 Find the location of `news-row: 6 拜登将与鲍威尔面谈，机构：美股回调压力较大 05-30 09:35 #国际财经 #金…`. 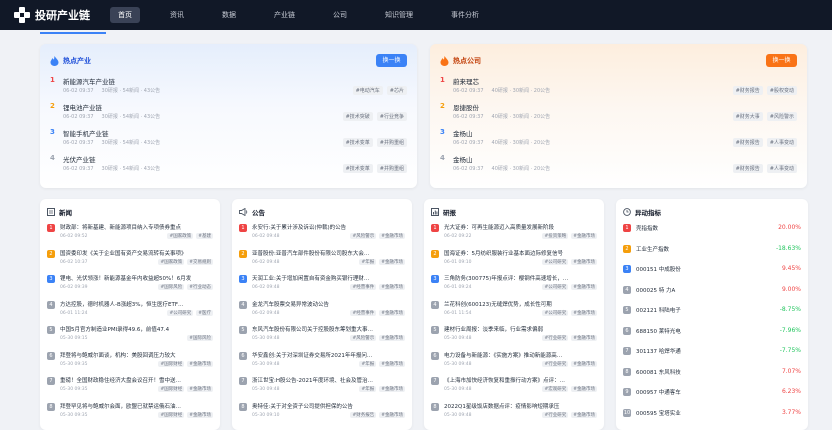

news-row: 6 拜登将与鲍威尔面谈，机构：美股回调压力较大 05-30 09:35 #国际财经 #金… is located at coordinates (132, 362).